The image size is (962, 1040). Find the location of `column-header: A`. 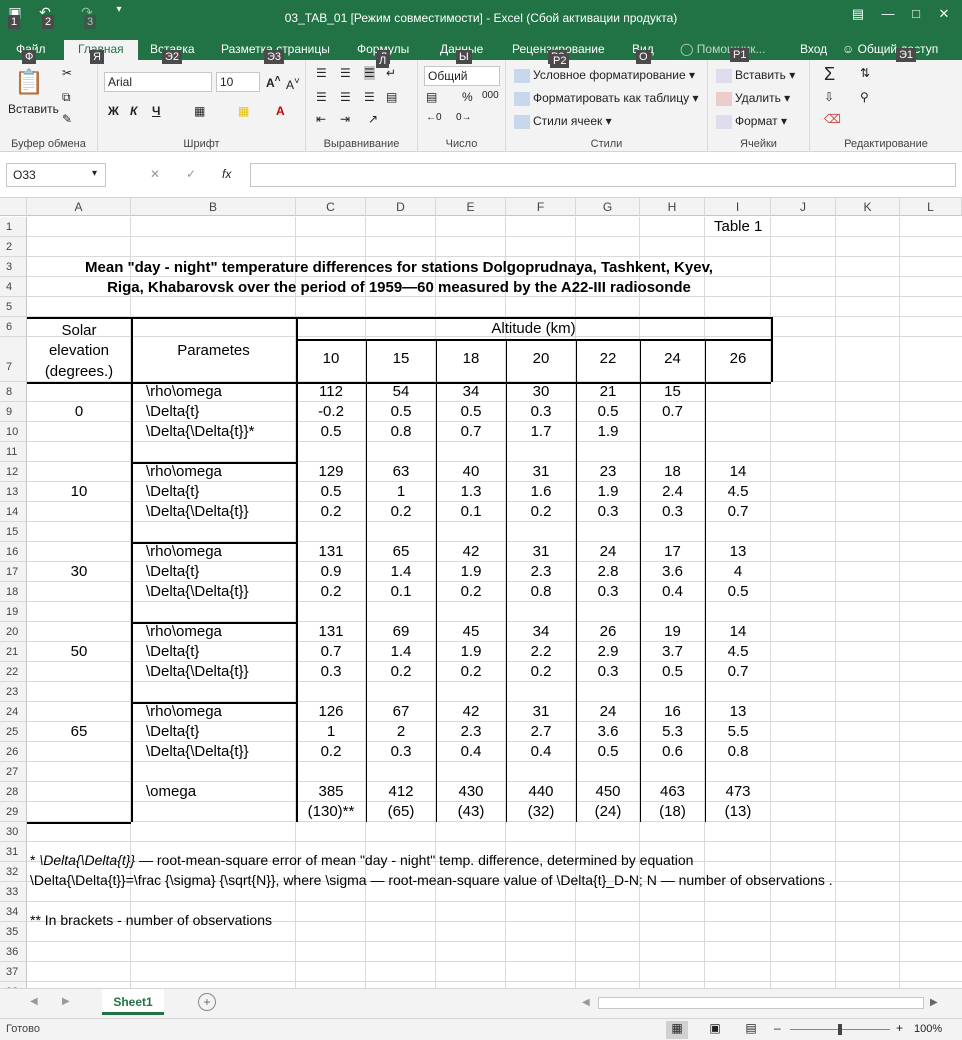

column-header: A is located at coordinates (79, 207).